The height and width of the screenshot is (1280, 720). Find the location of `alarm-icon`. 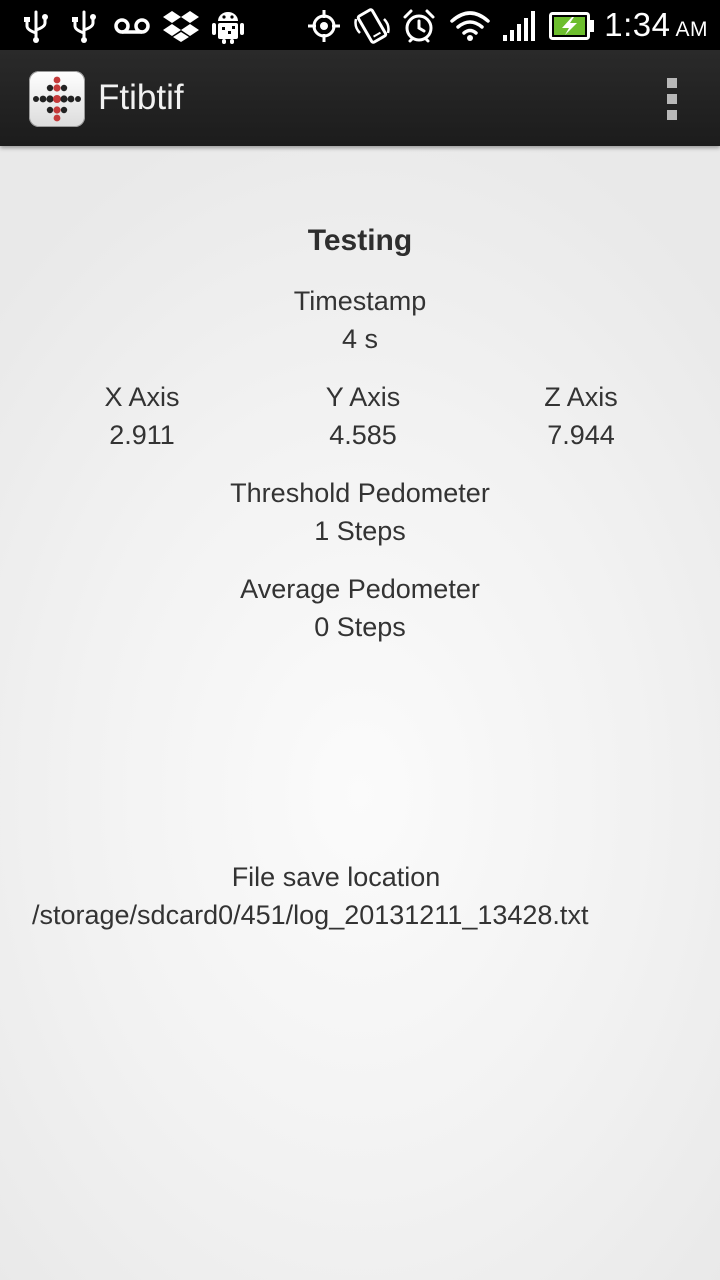

alarm-icon is located at coordinates (419, 26).